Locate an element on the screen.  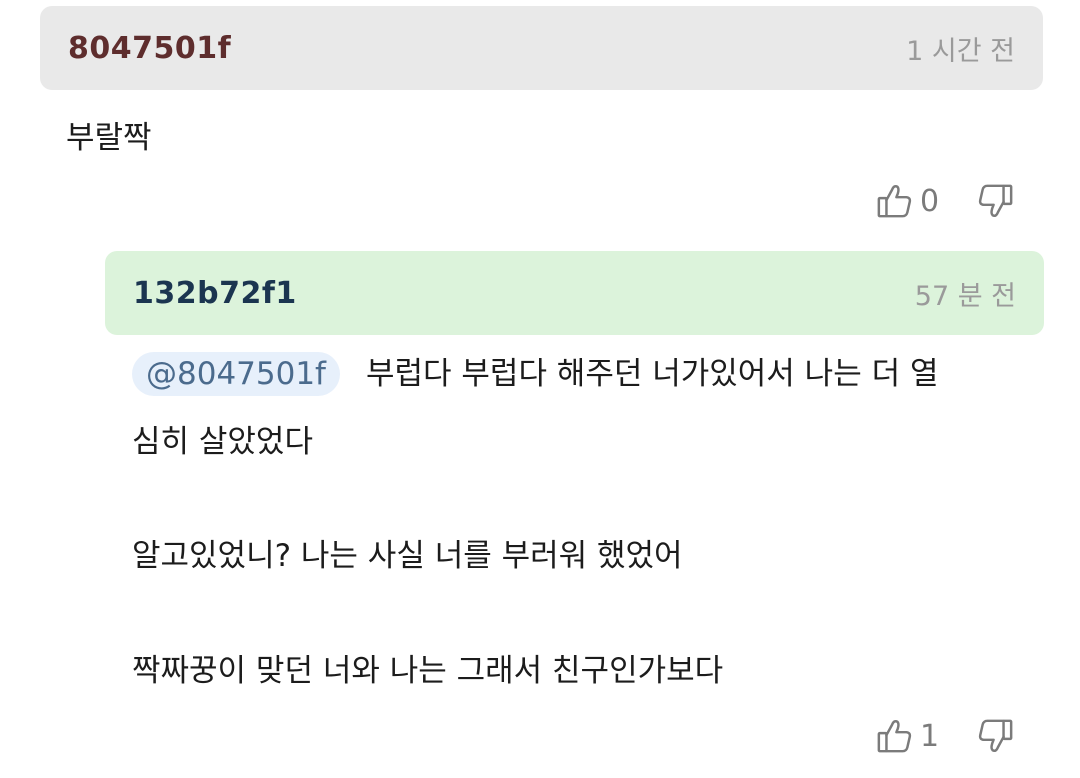
mention-tag: @8047501f is located at coordinates (236, 374).